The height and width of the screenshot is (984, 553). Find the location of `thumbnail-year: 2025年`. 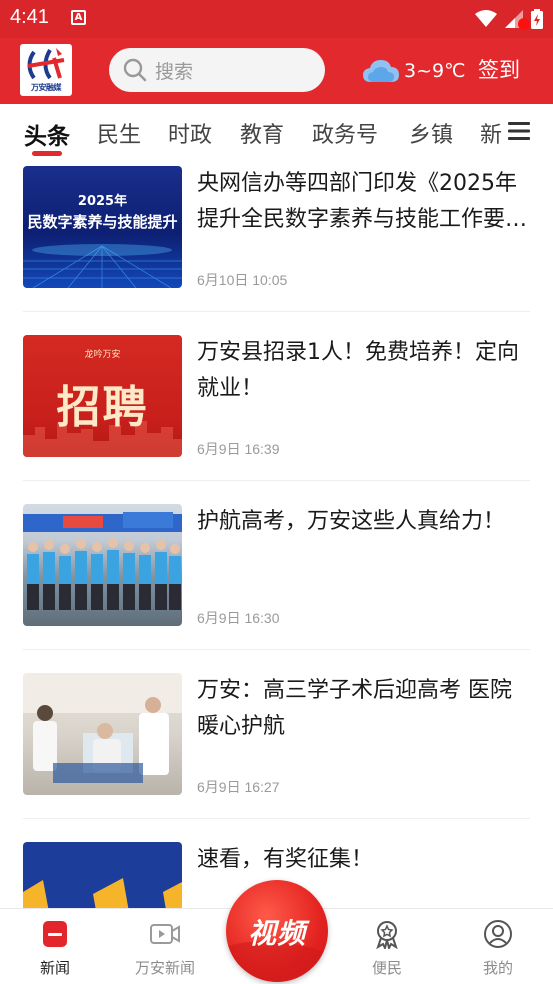

thumbnail-year: 2025年 is located at coordinates (102, 201).